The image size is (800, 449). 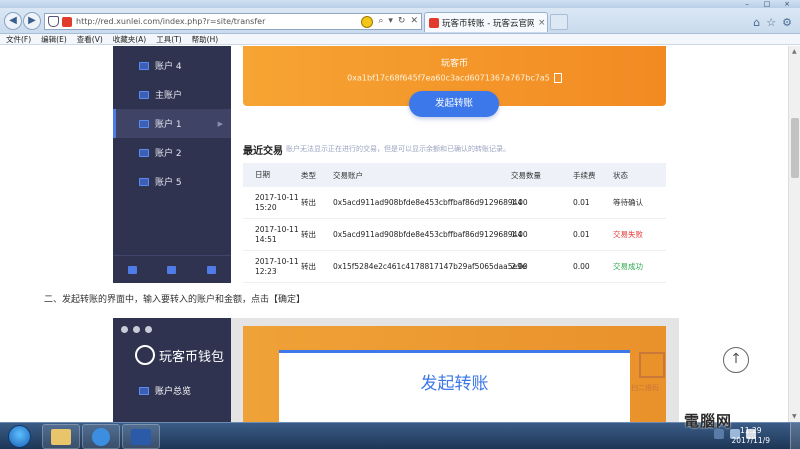 What do you see at coordinates (652, 365) in the screenshot?
I see `qr-code-icon` at bounding box center [652, 365].